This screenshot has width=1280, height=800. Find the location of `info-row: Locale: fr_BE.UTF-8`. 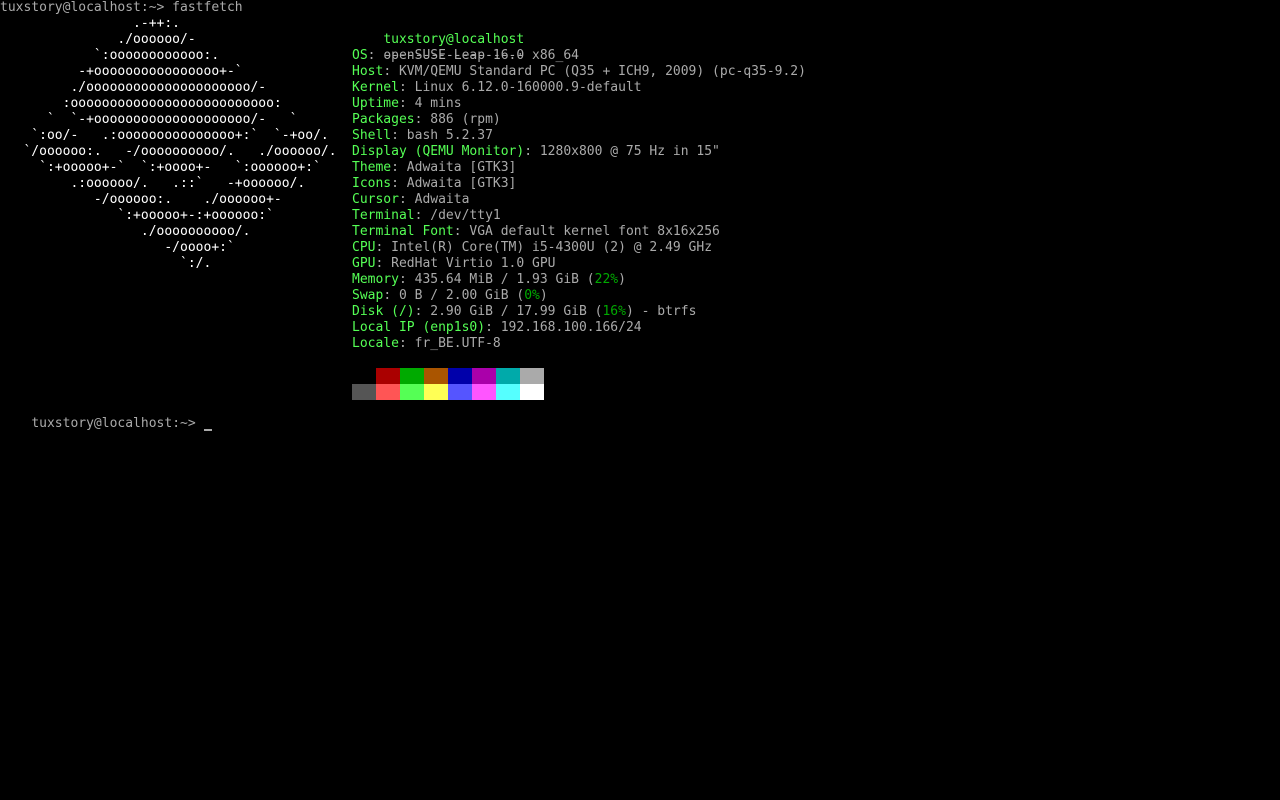

info-row: Locale: fr_BE.UTF-8 is located at coordinates (426, 344).